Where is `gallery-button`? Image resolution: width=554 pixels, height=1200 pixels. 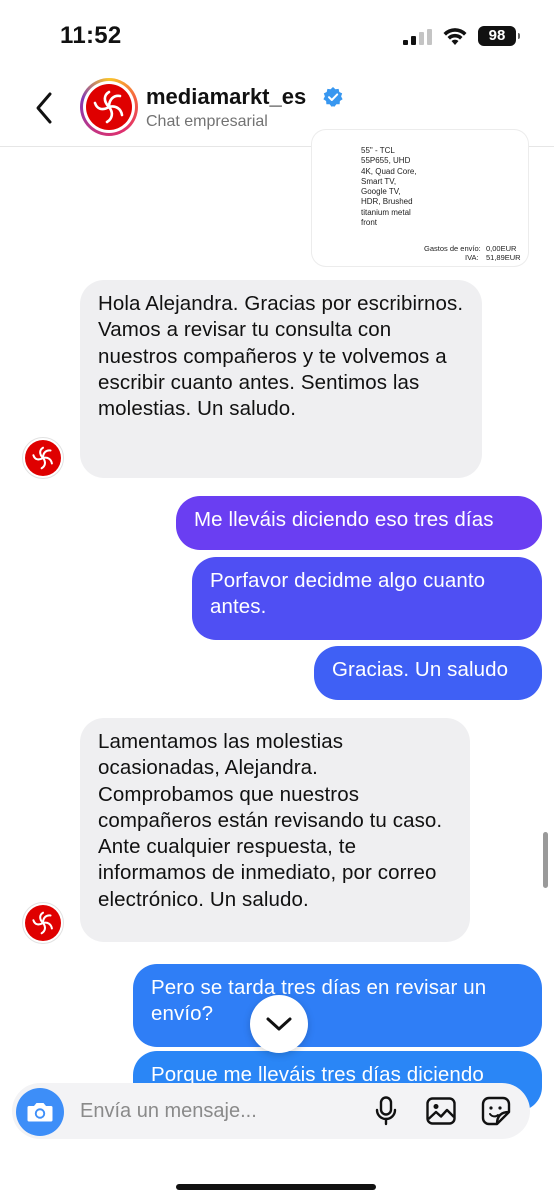
gallery-button is located at coordinates (441, 1111).